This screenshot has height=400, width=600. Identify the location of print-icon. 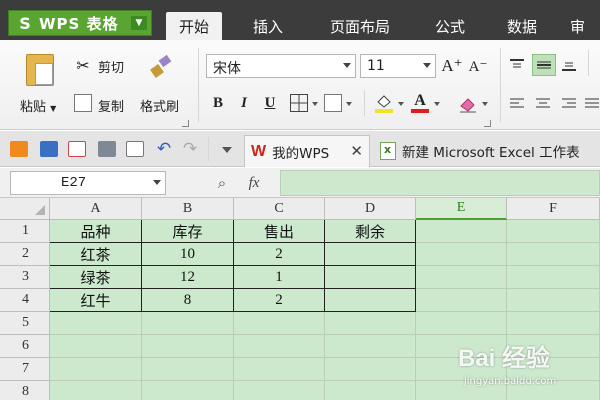
(107, 149).